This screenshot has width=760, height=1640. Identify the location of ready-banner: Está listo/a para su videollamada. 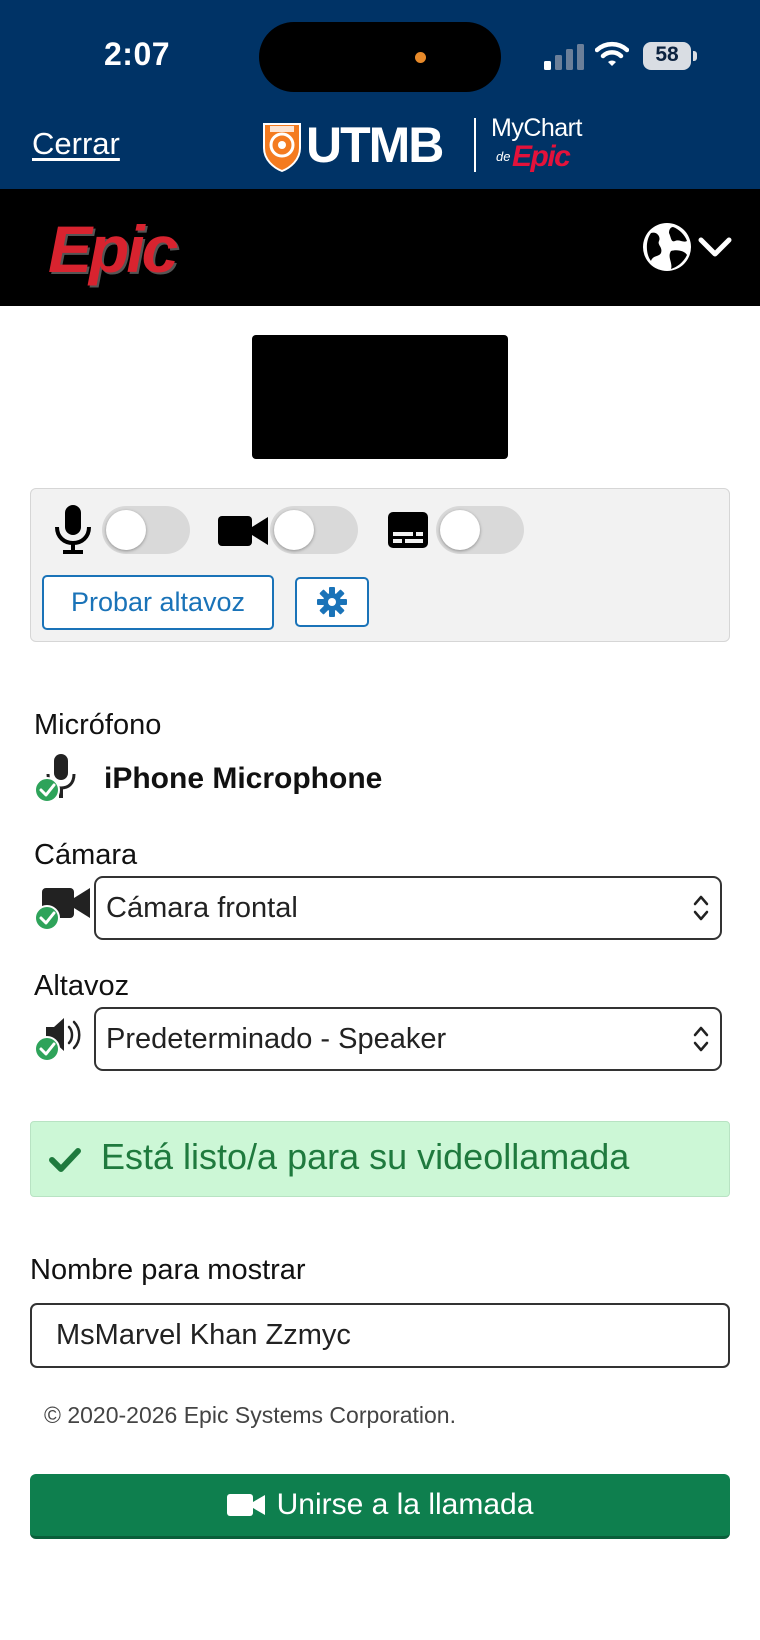
(380, 1159).